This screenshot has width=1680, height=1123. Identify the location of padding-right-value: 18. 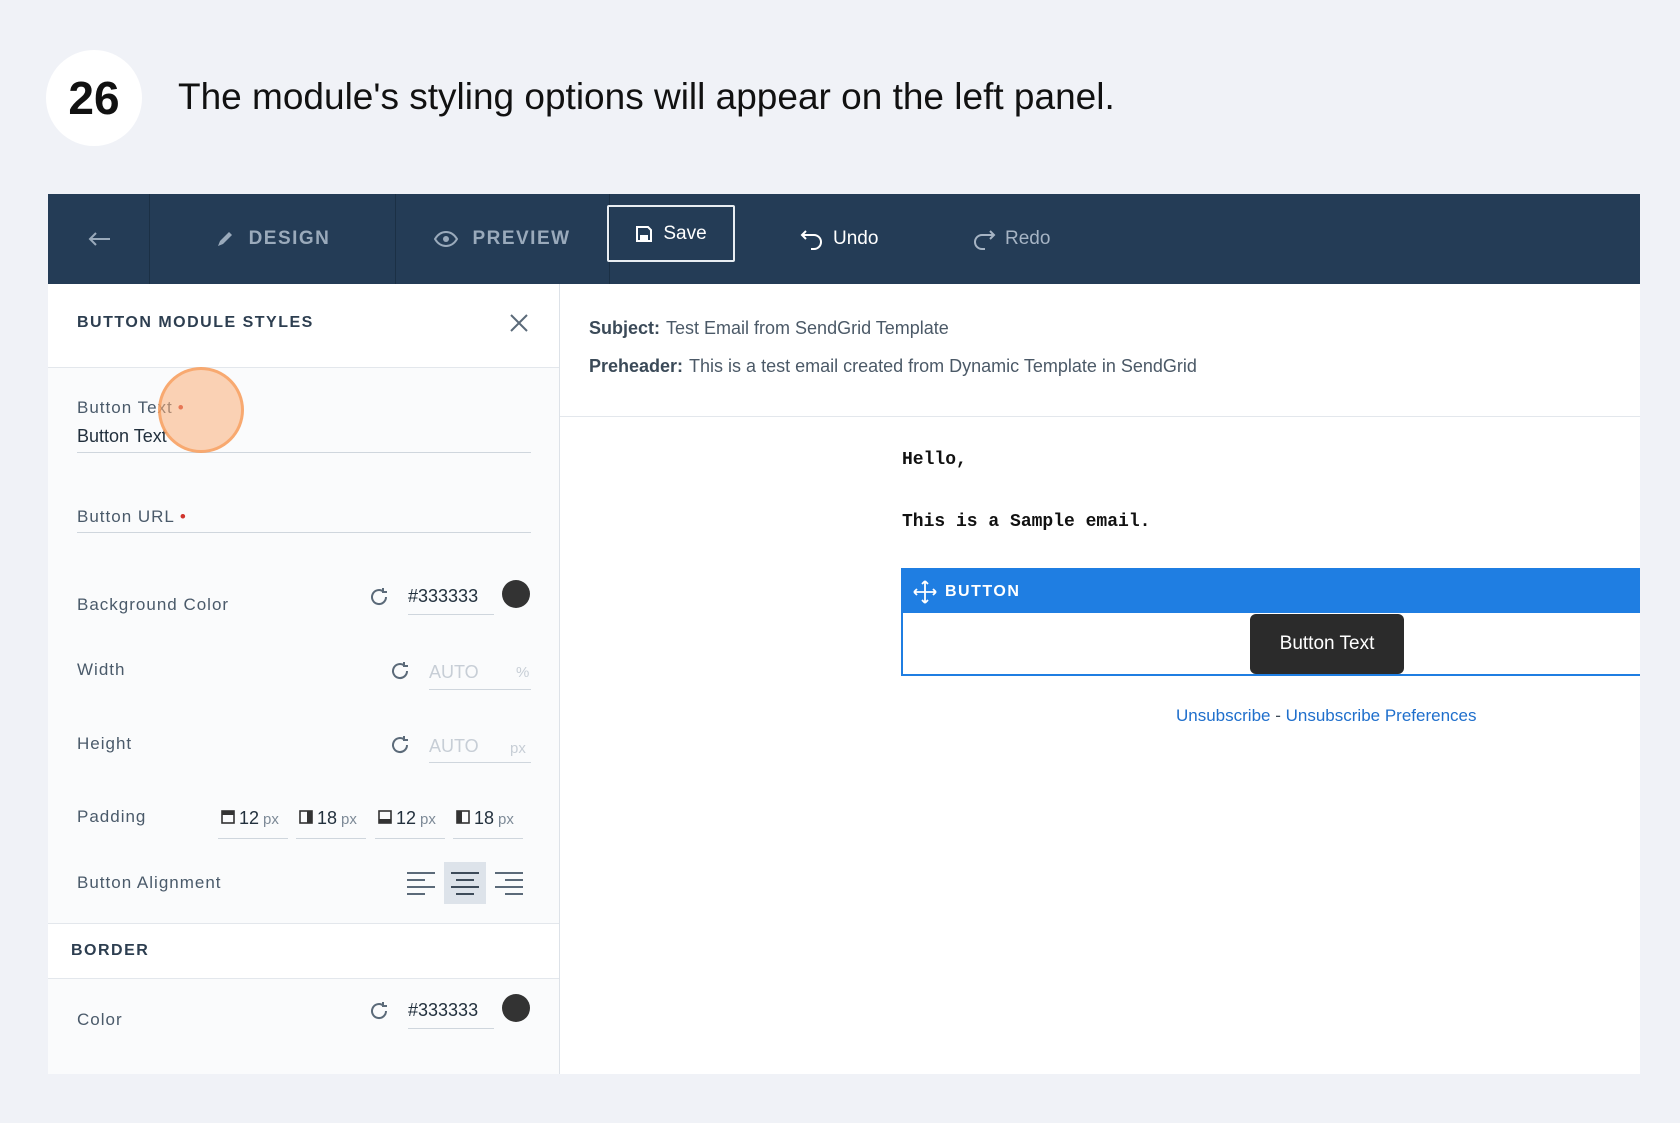
(327, 818).